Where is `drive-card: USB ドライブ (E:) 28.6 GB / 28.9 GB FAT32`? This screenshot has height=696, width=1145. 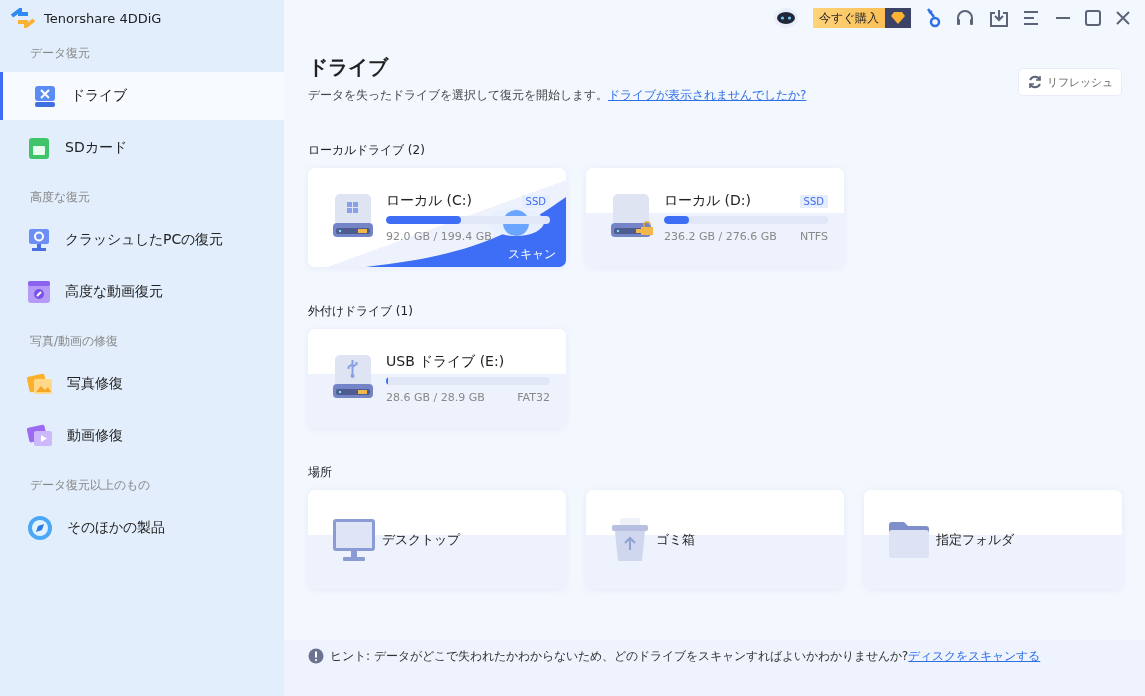
drive-card: USB ドライブ (E:) 28.6 GB / 28.9 GB FAT32 is located at coordinates (437, 378).